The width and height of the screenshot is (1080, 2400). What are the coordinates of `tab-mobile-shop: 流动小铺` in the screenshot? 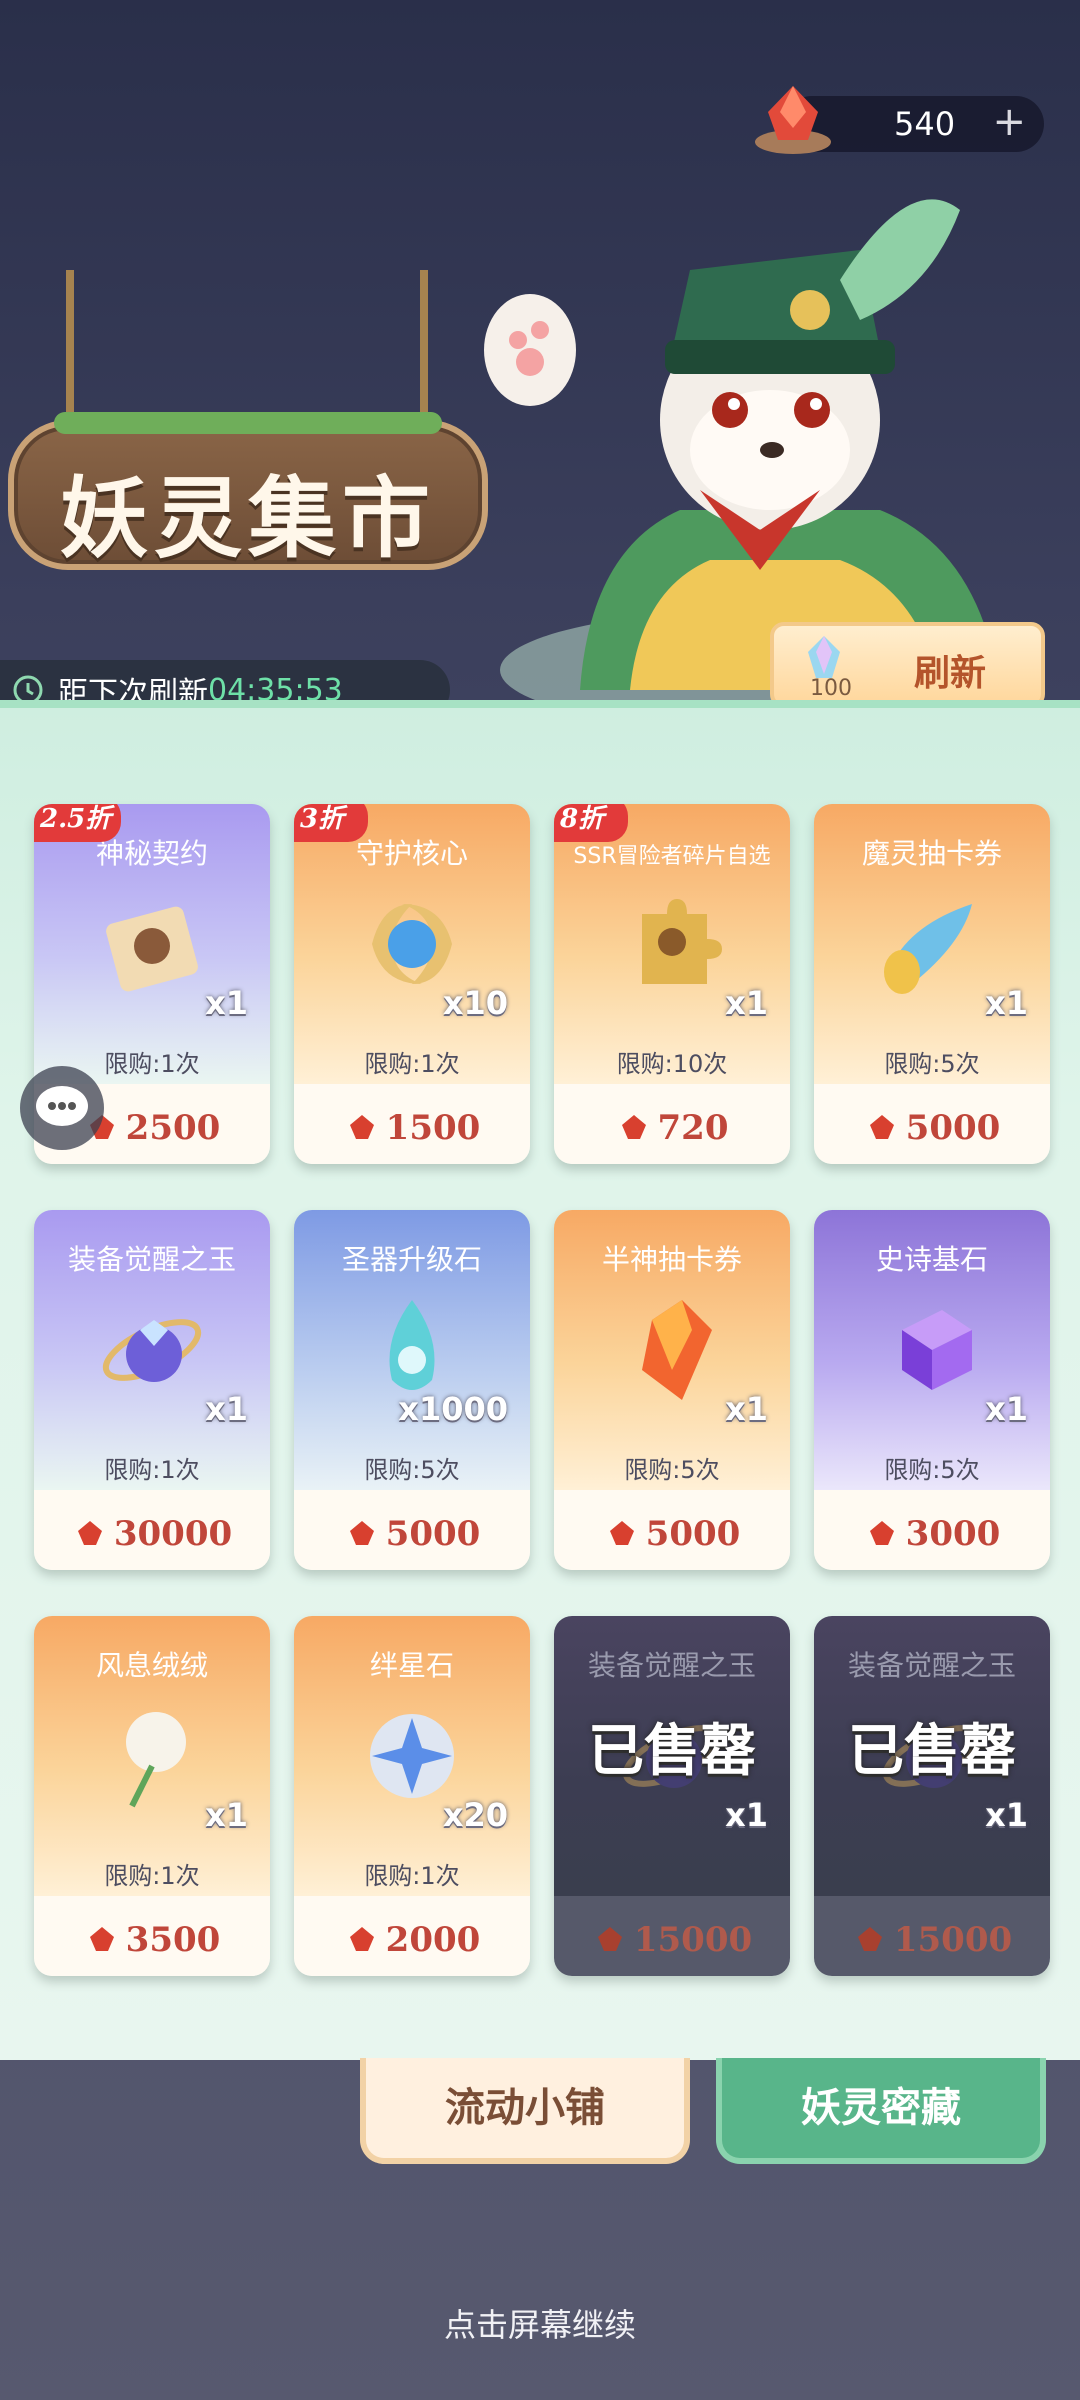 It's located at (525, 2111).